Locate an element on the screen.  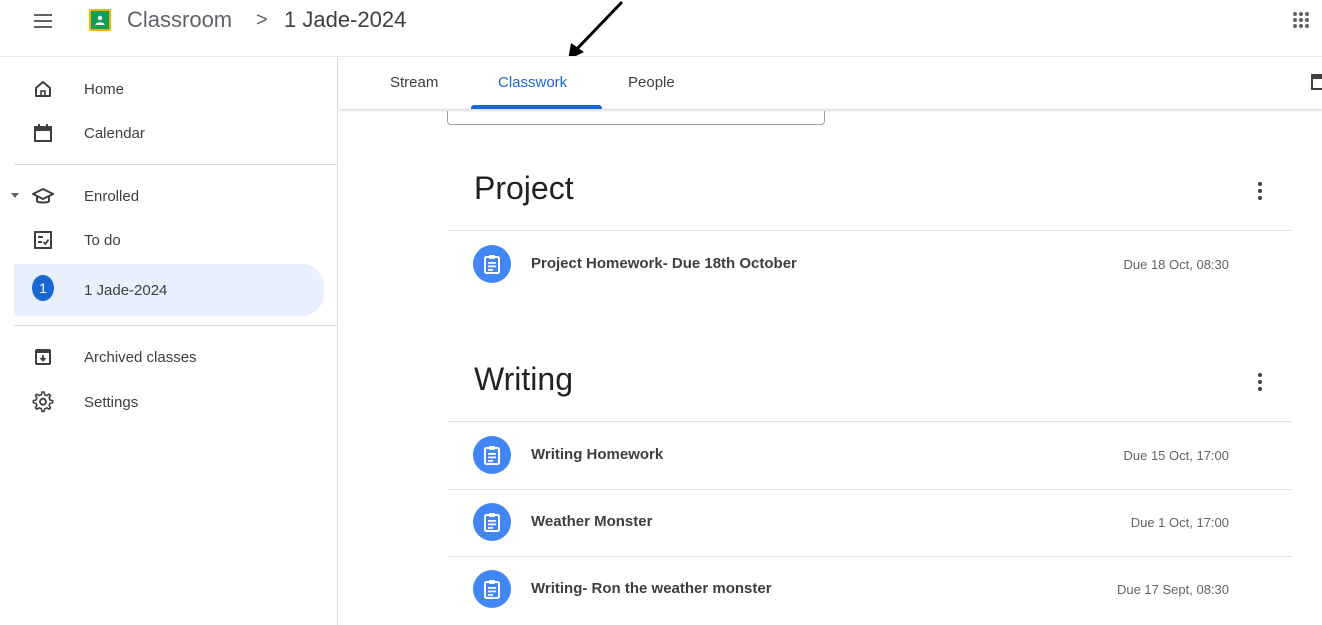
sidebar-item-settings: Settings is located at coordinates (169, 402).